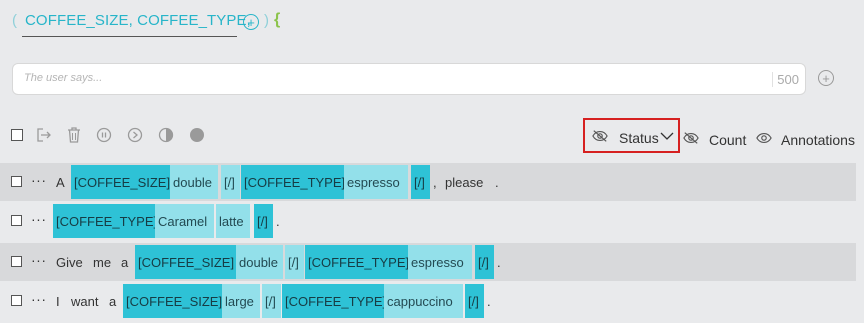 The height and width of the screenshot is (323, 864). I want to click on user-says-input, so click(374, 78).